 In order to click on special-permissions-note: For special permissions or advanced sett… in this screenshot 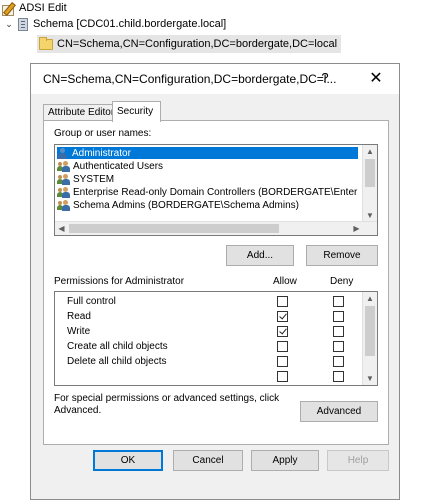, I will do `click(167, 404)`.